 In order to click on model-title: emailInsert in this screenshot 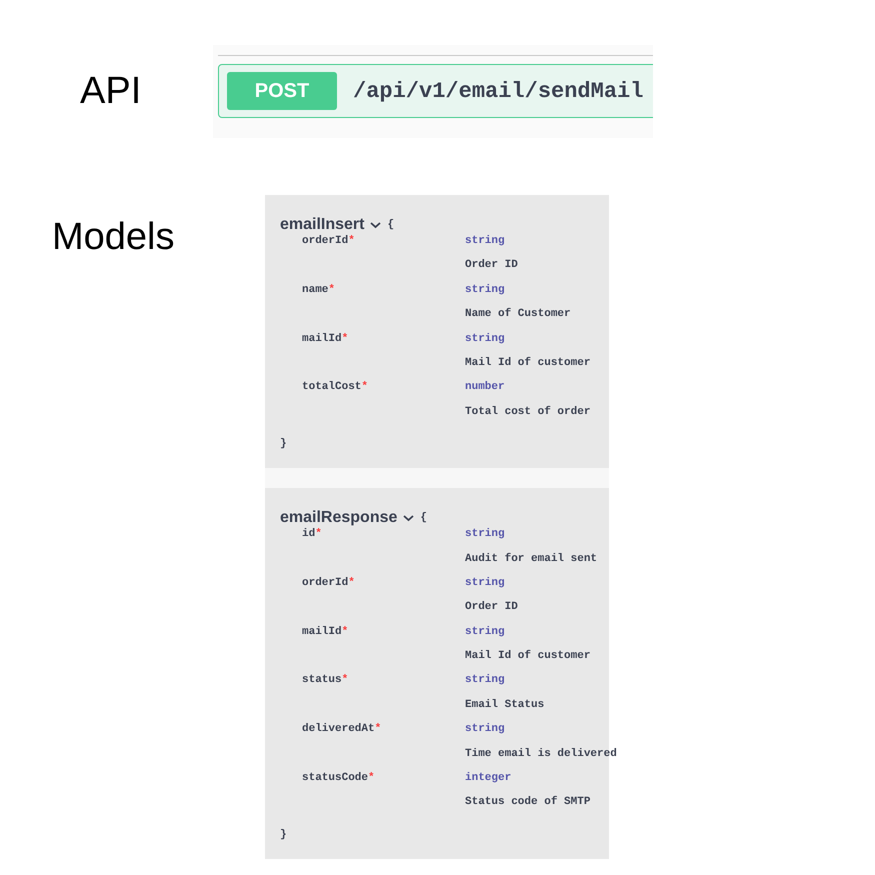, I will do `click(322, 225)`.